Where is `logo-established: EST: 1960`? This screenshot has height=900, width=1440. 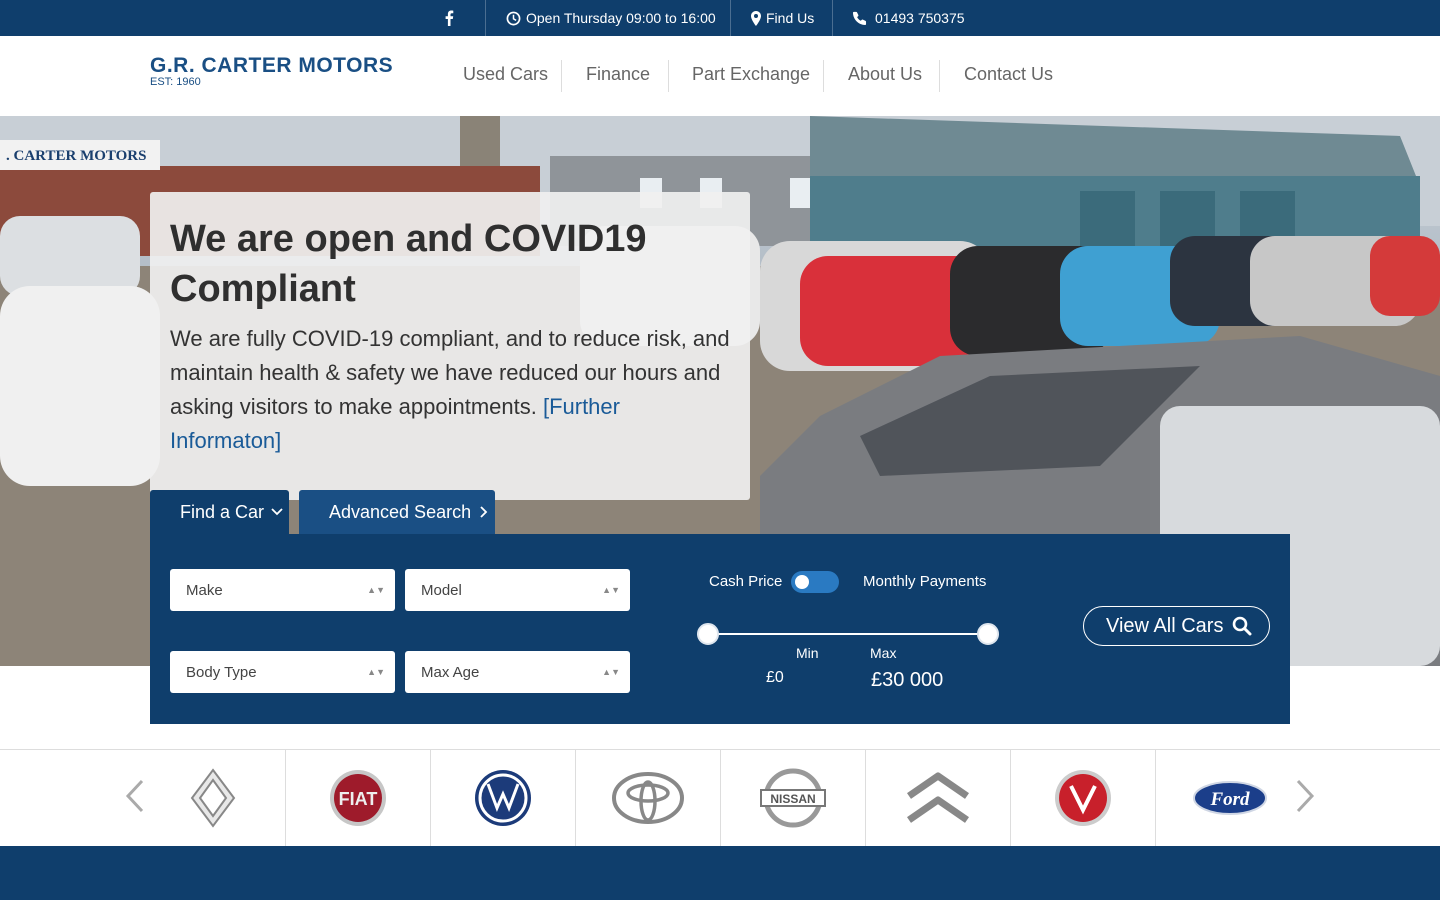 logo-established: EST: 1960 is located at coordinates (175, 82).